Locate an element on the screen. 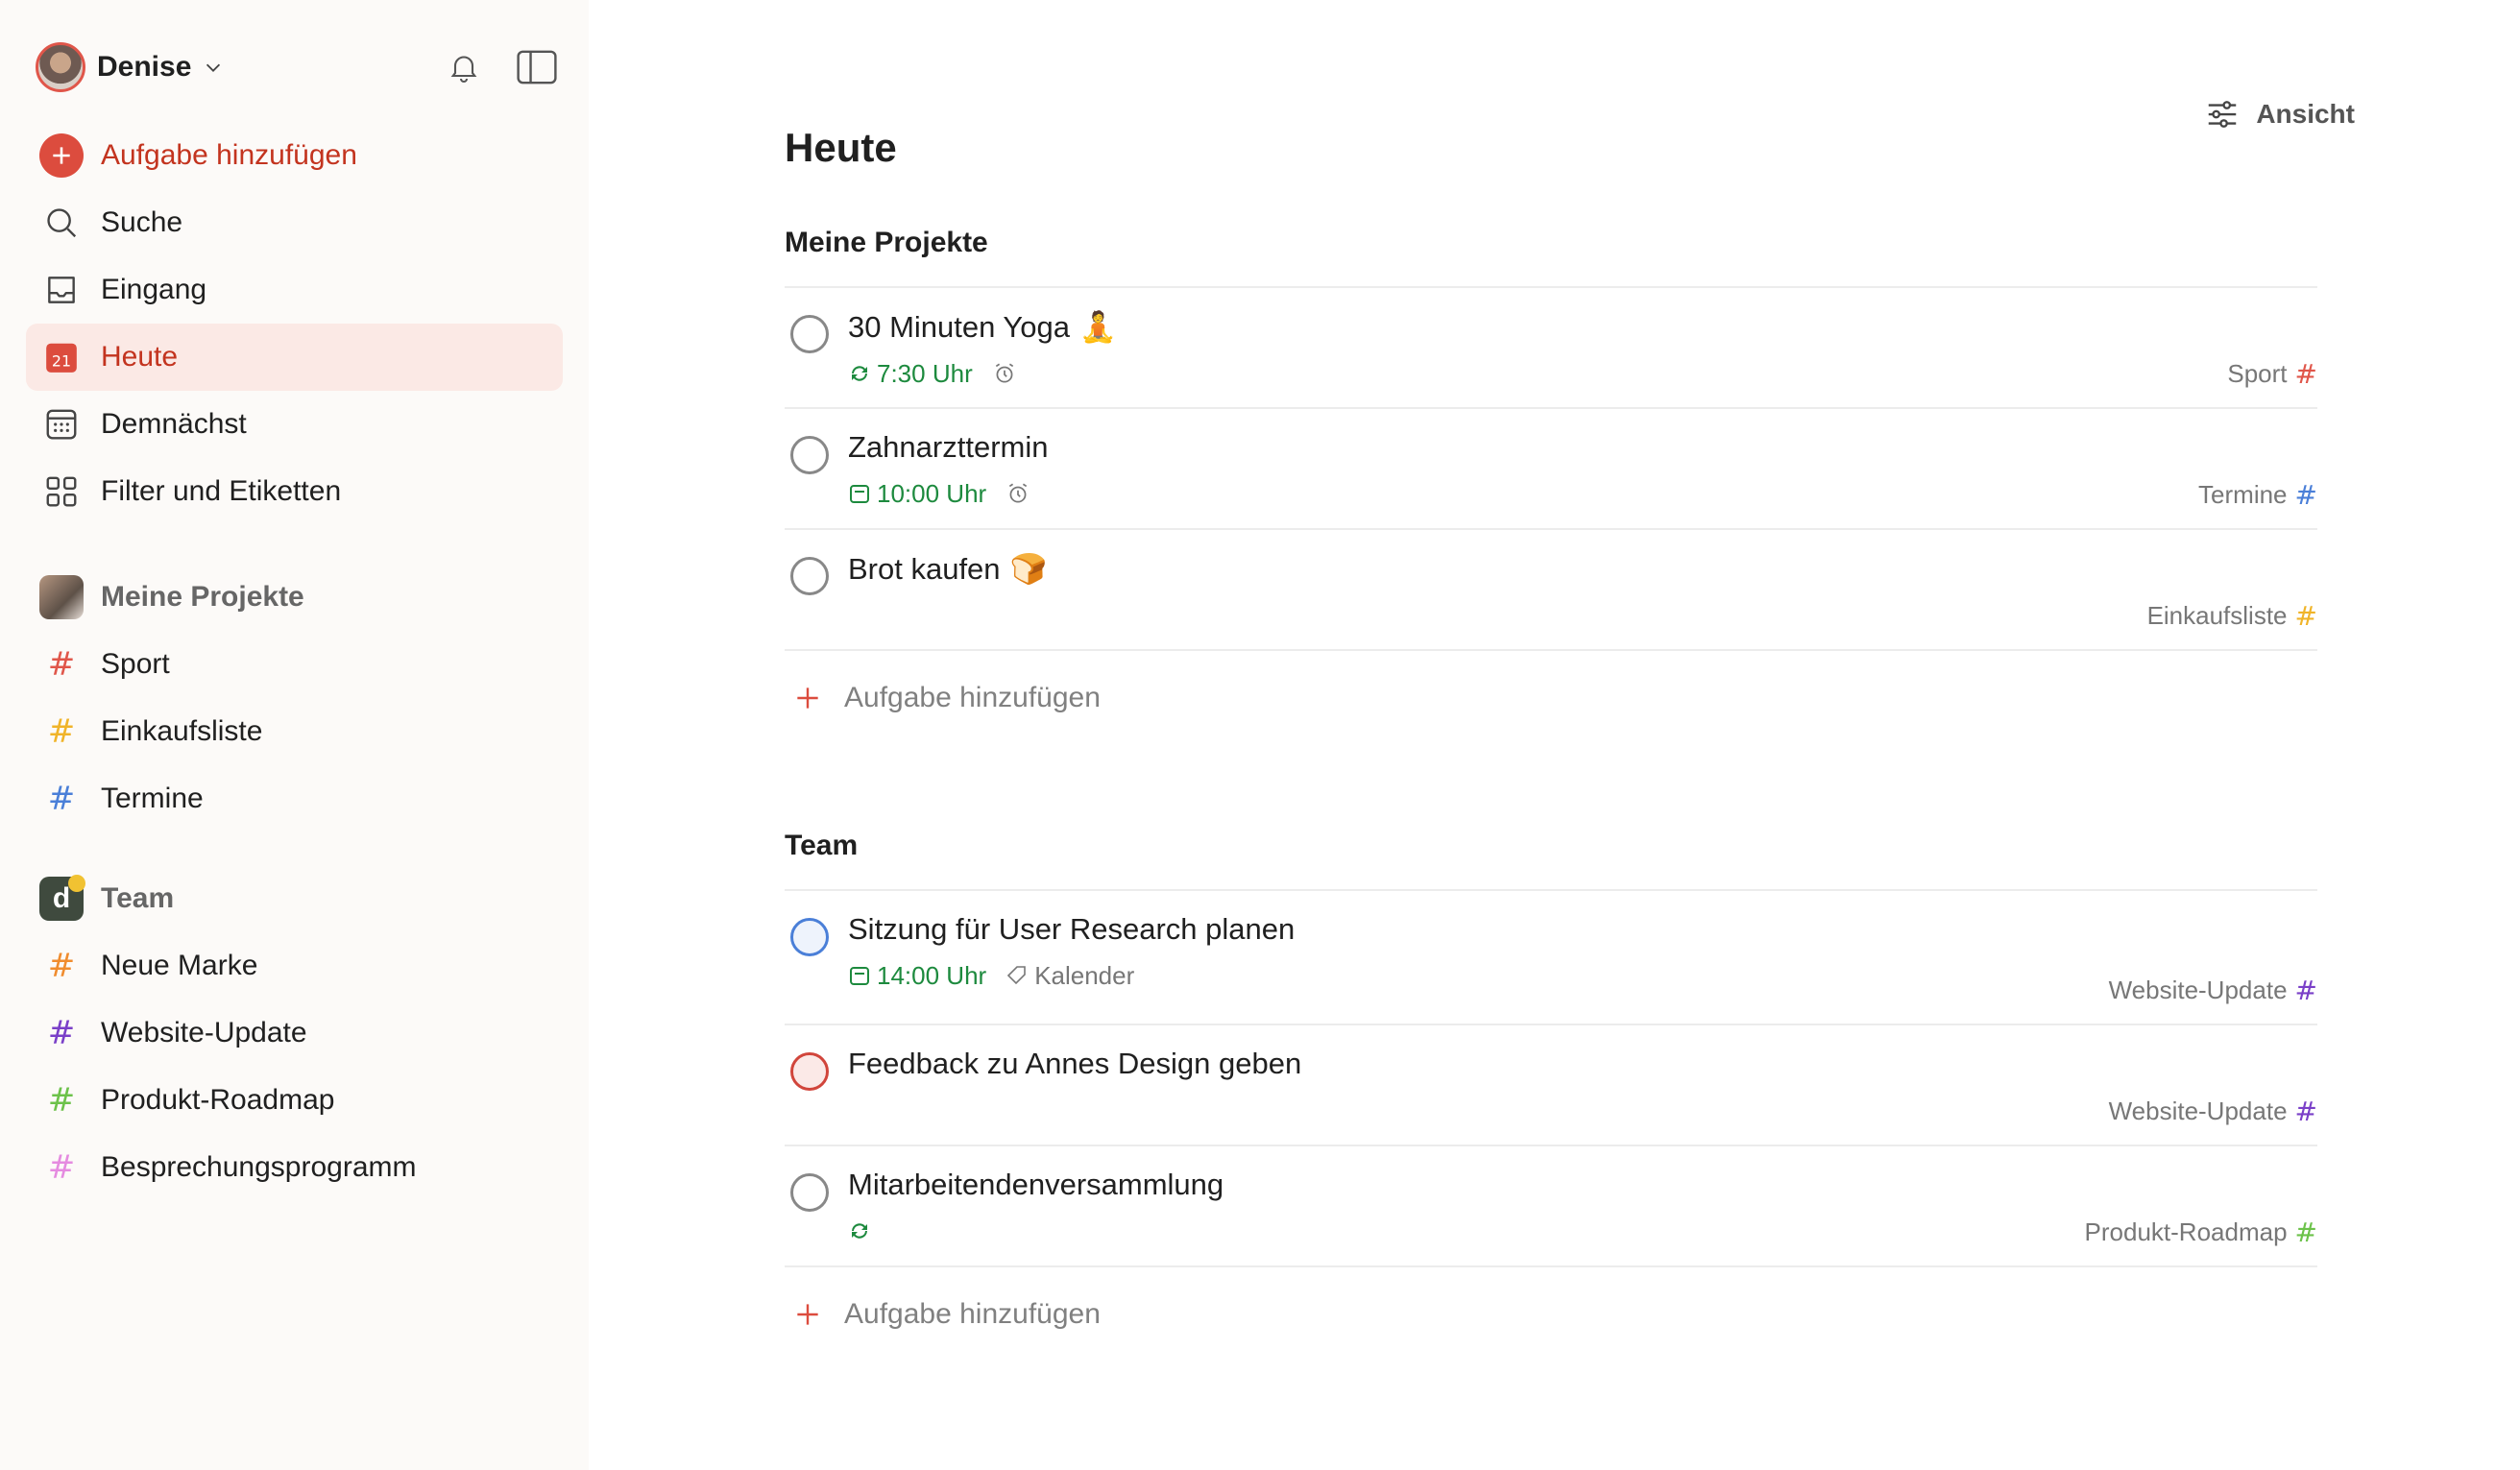 This screenshot has height=1470, width=2520. add-task-button: Aufgabe hinzufügen is located at coordinates (294, 155).